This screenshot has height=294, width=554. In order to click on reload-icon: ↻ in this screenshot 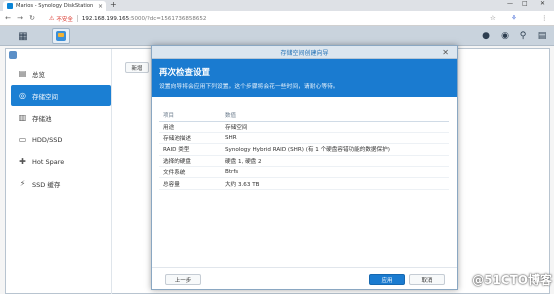, I will do `click(32, 18)`.